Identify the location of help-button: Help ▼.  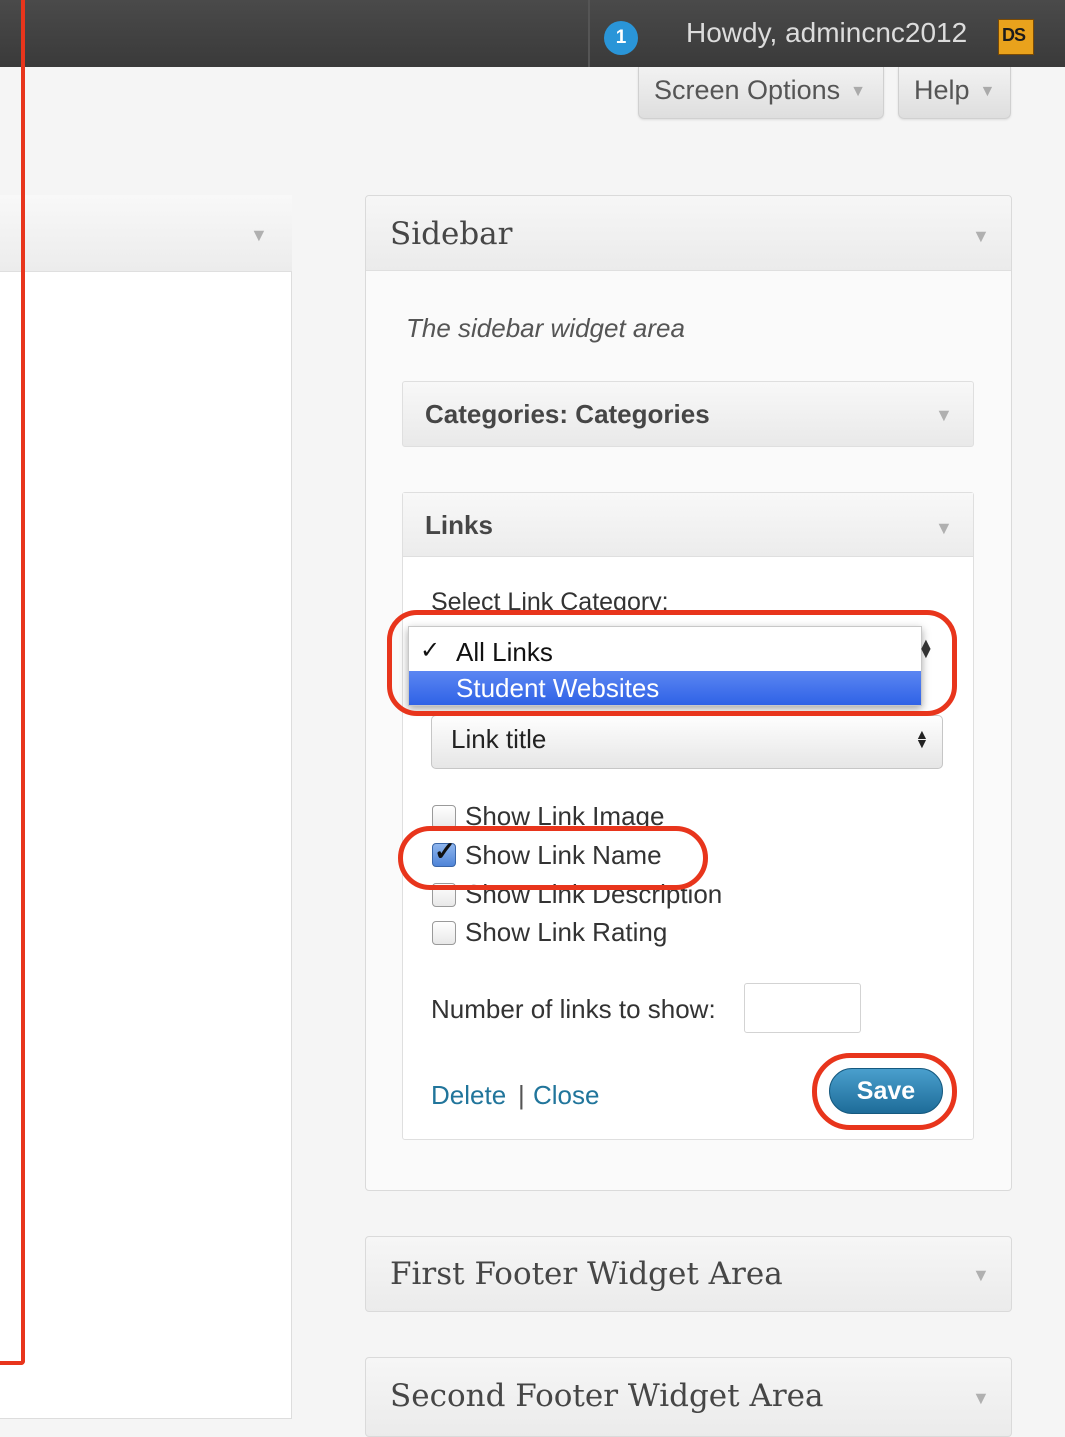
(954, 93).